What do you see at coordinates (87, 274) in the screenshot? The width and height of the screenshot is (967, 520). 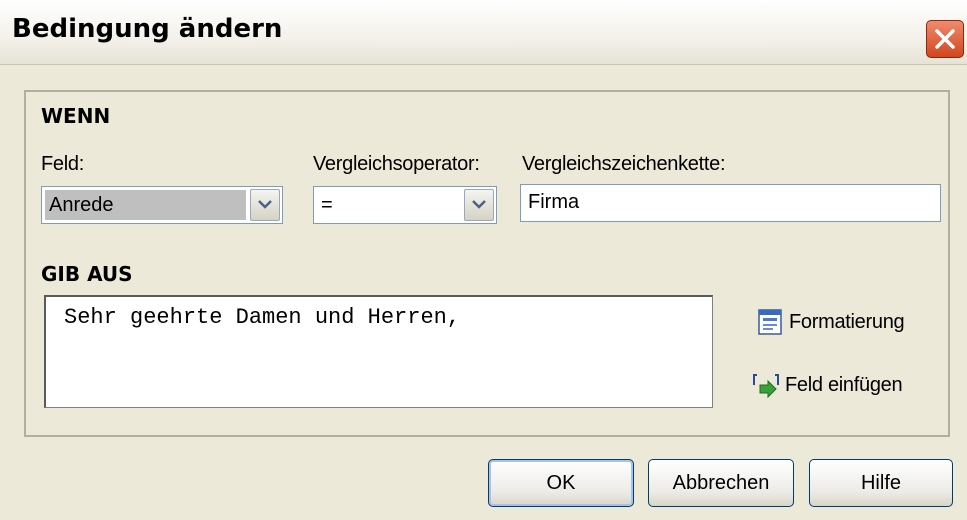 I see `gibaus-heading: GIB AUS` at bounding box center [87, 274].